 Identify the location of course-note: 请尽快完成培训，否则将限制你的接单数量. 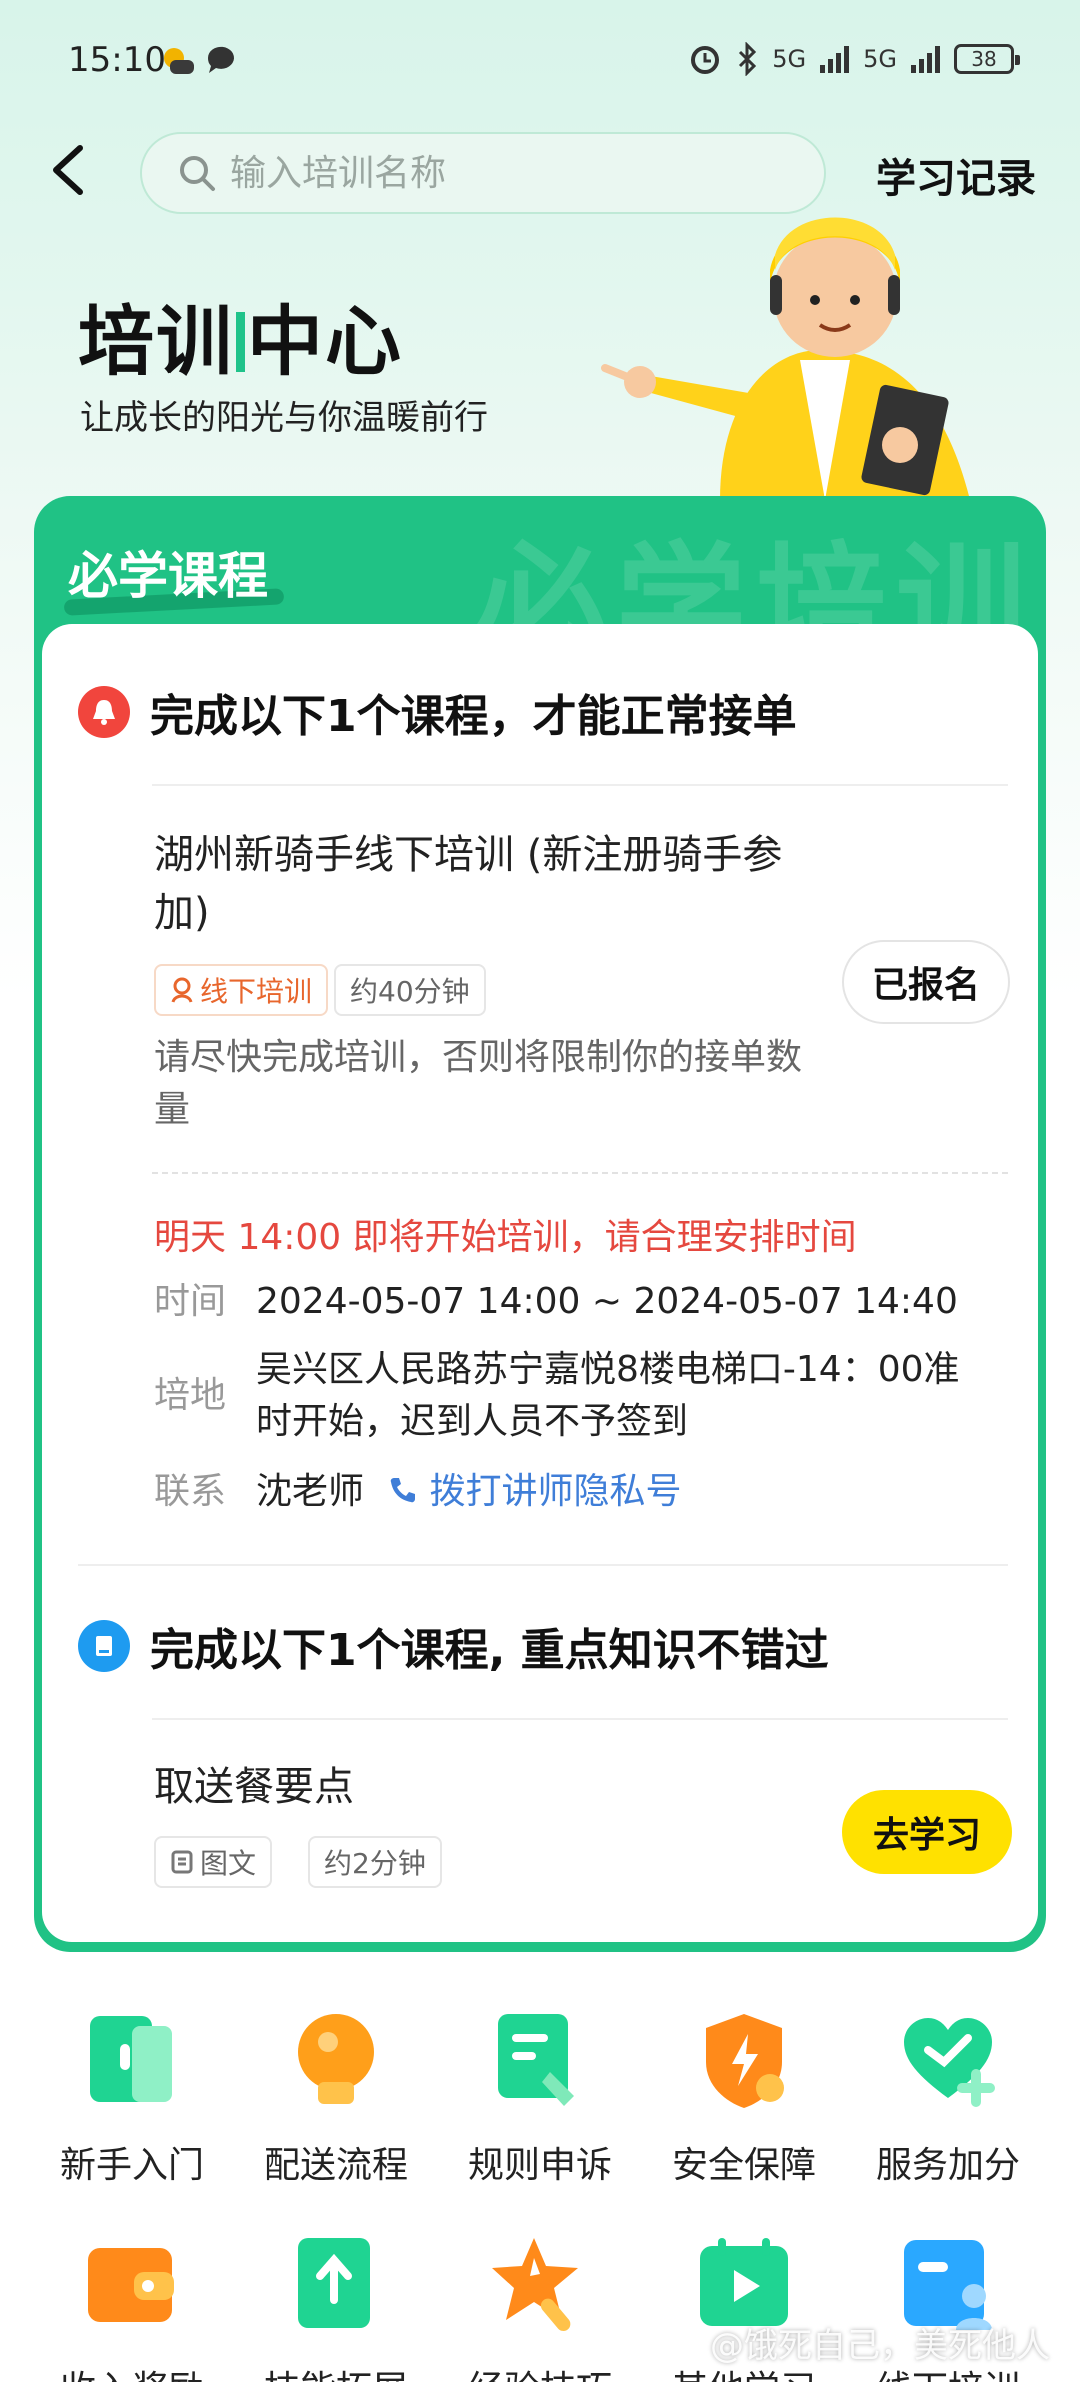
(478, 1083).